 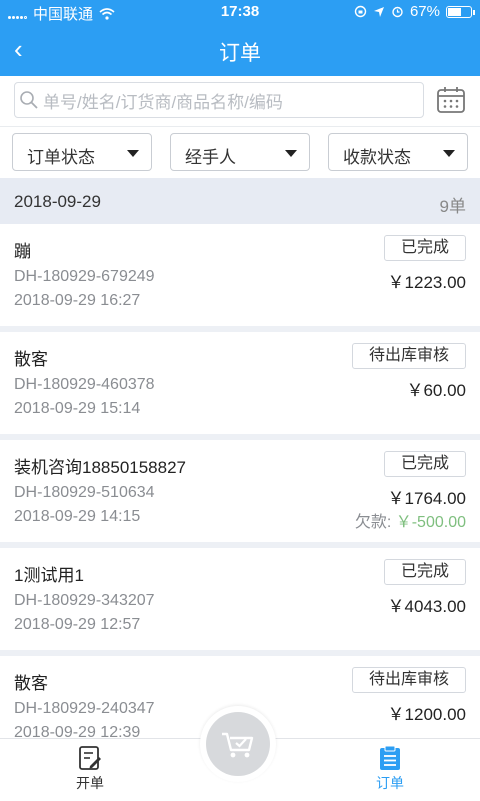 I want to click on page-title: 订单, so click(x=240, y=53).